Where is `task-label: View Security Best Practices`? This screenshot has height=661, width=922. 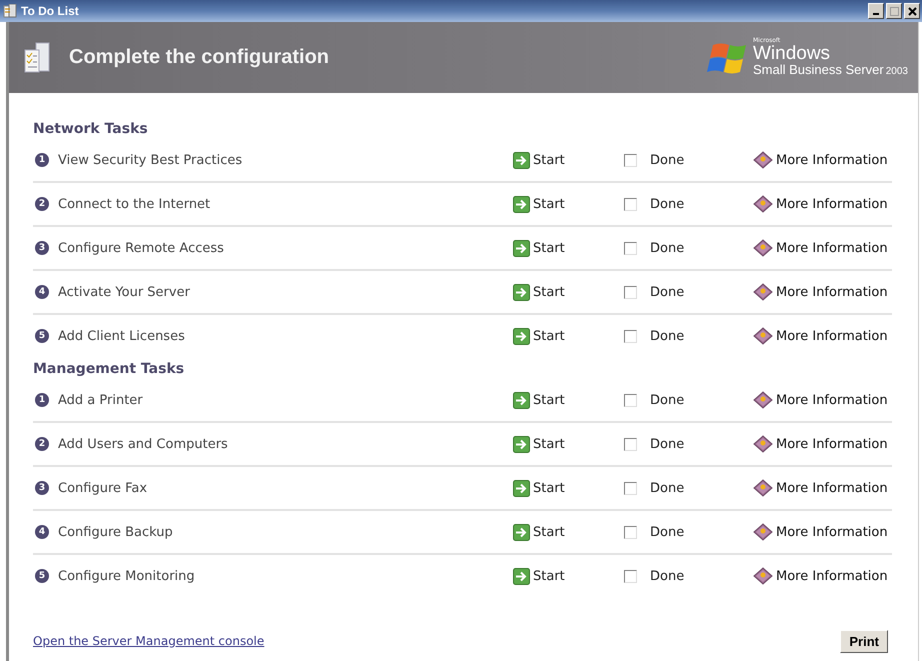
task-label: View Security Best Practices is located at coordinates (150, 160).